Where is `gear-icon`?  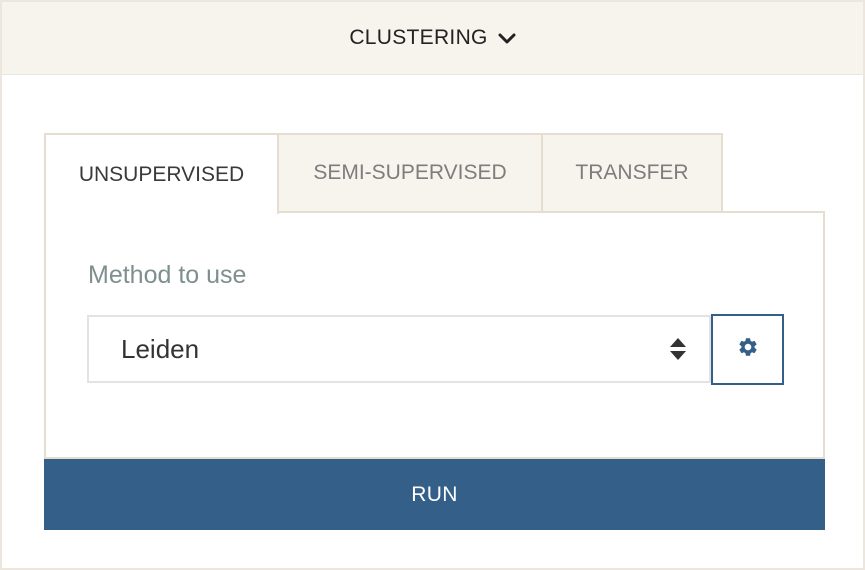 gear-icon is located at coordinates (748, 349).